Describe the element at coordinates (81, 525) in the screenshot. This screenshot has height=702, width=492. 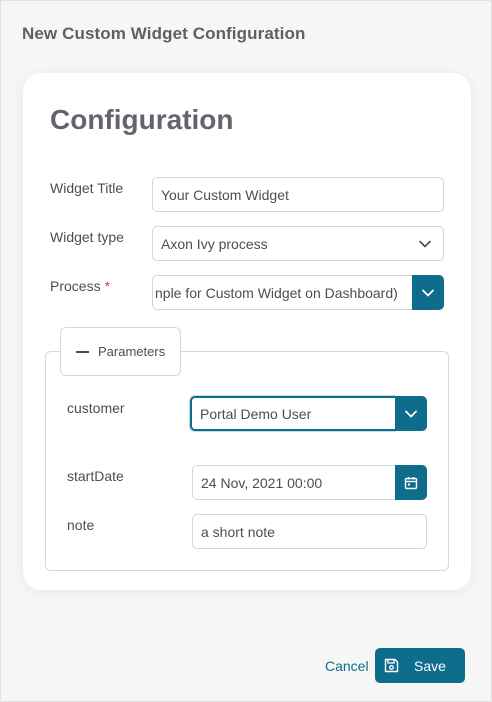
I see `note-label: note` at that location.